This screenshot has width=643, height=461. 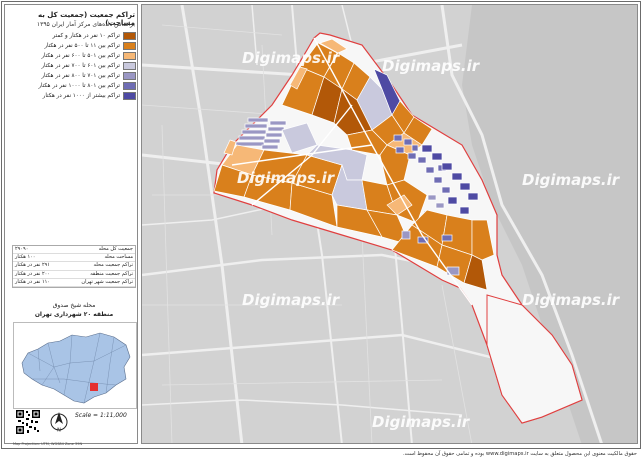 What do you see at coordinates (107, 281) in the screenshot?
I see `stat-label: تراکم جمعیت شهر تهران` at bounding box center [107, 281].